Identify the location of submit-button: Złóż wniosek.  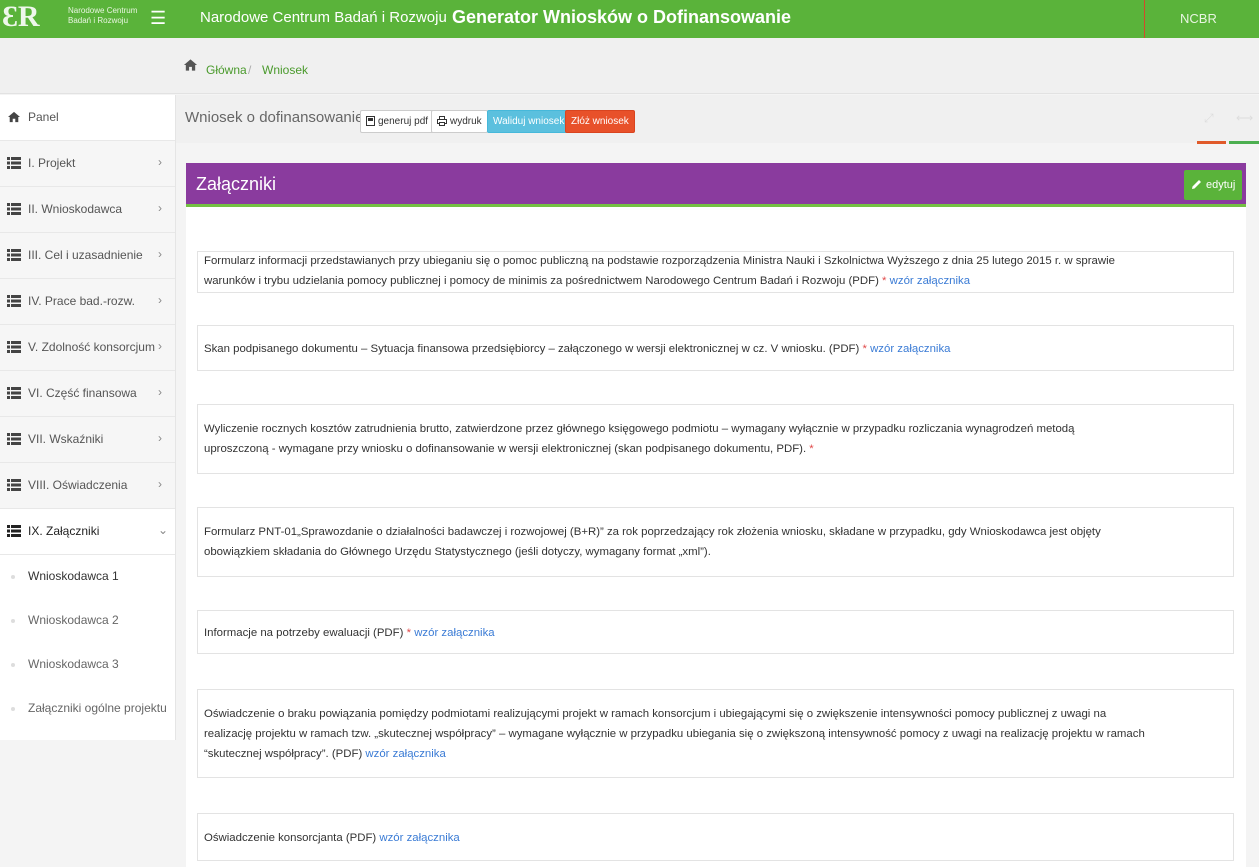
(600, 121).